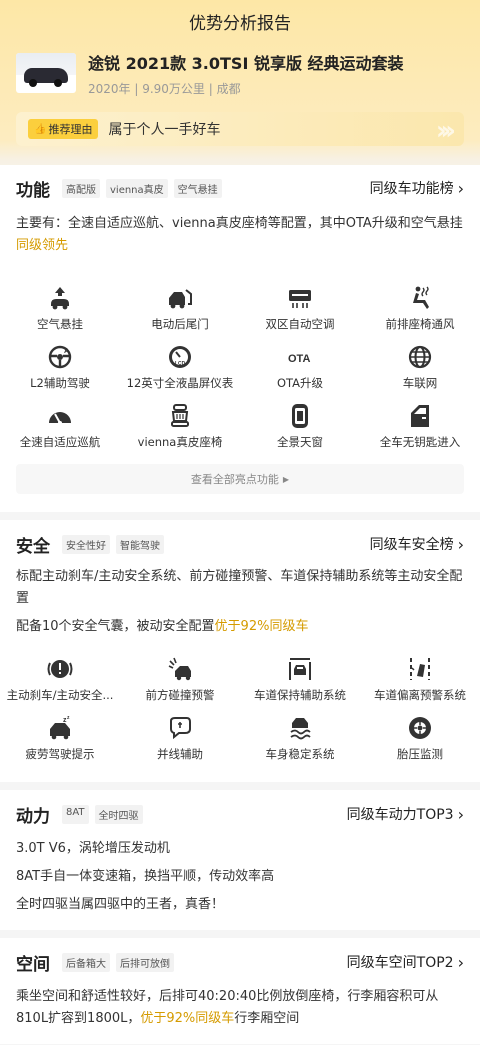 Image resolution: width=480 pixels, height=1045 pixels. What do you see at coordinates (180, 383) in the screenshot?
I see `feature-label: 12英寸全液晶屏仪表` at bounding box center [180, 383].